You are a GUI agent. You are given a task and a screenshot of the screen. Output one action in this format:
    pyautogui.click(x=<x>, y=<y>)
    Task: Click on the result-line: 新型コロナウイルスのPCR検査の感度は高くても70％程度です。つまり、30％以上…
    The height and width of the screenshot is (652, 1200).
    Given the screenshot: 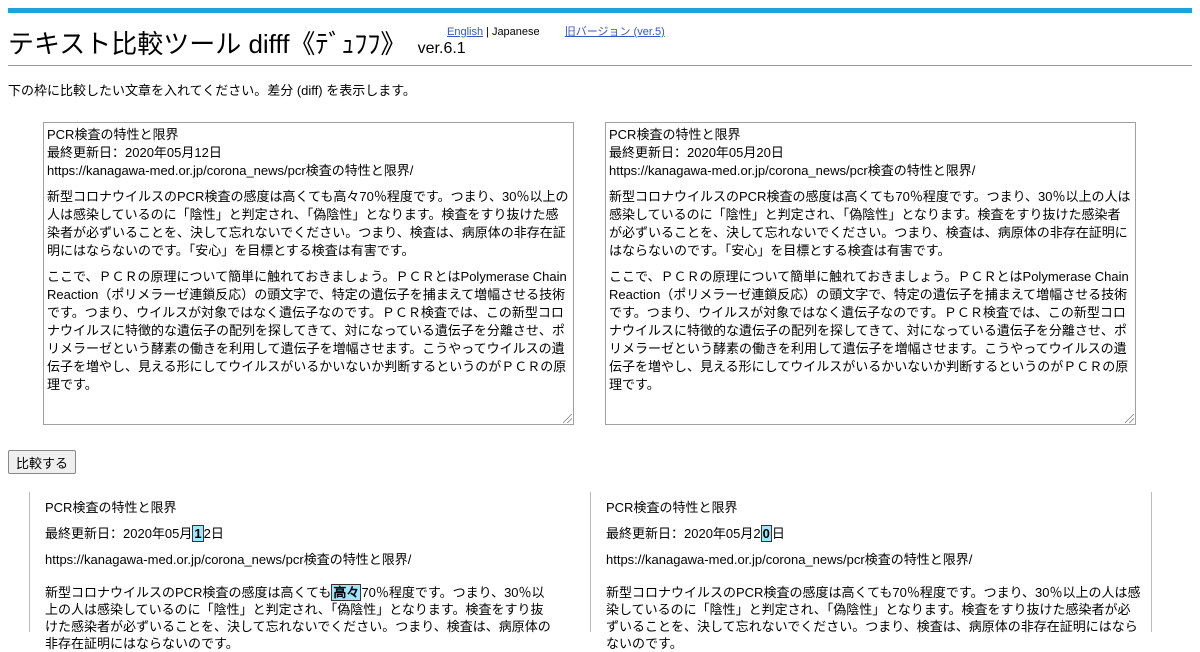 What is the action you would take?
    pyautogui.click(x=873, y=618)
    